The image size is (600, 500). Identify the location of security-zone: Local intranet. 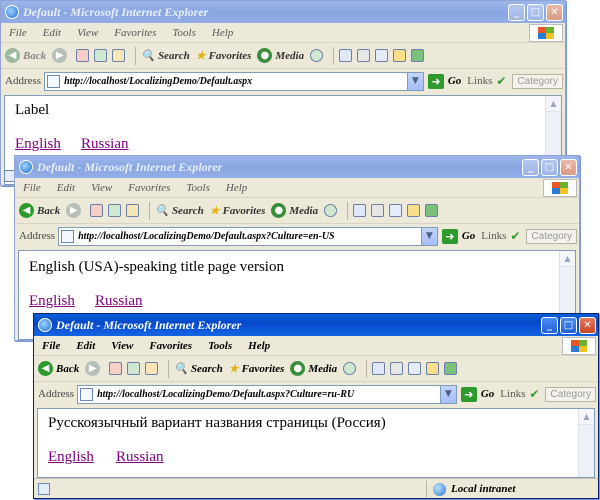
(470, 489).